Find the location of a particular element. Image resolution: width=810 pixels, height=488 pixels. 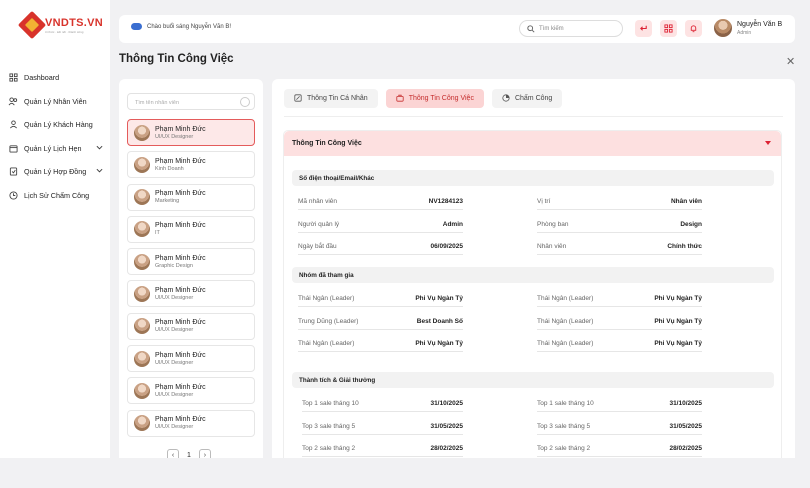

sidebar-item-label: Dashboard is located at coordinates (42, 78).